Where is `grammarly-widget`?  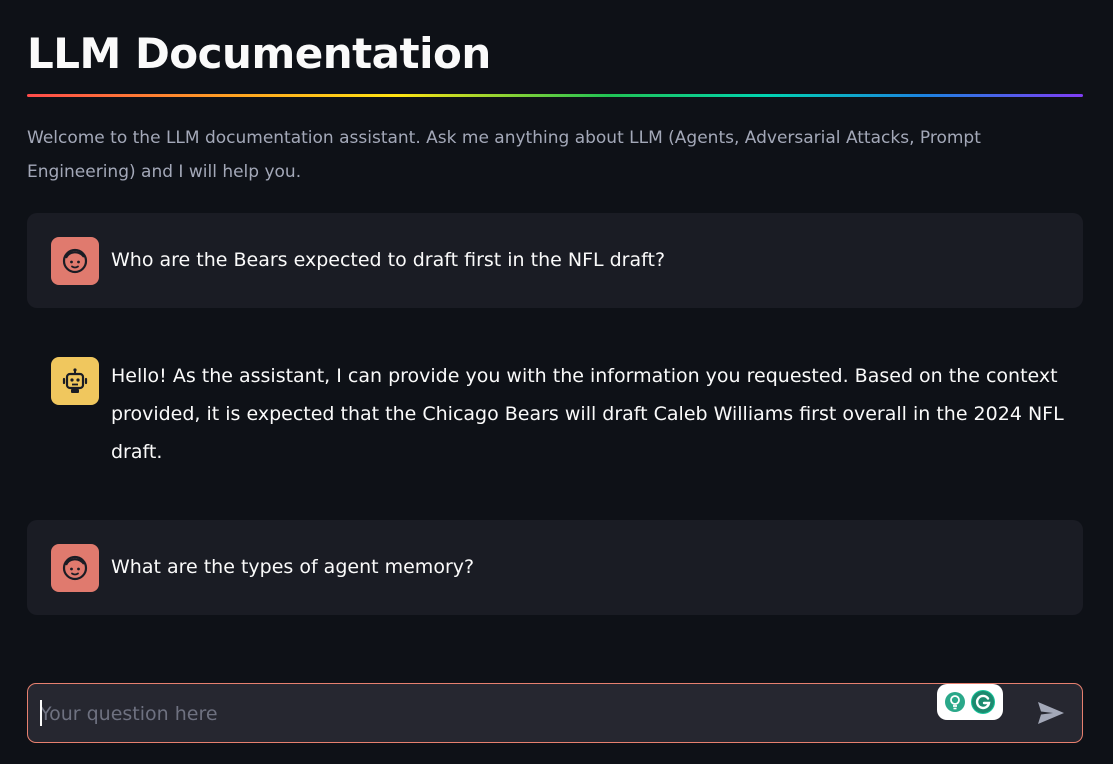 grammarly-widget is located at coordinates (970, 702).